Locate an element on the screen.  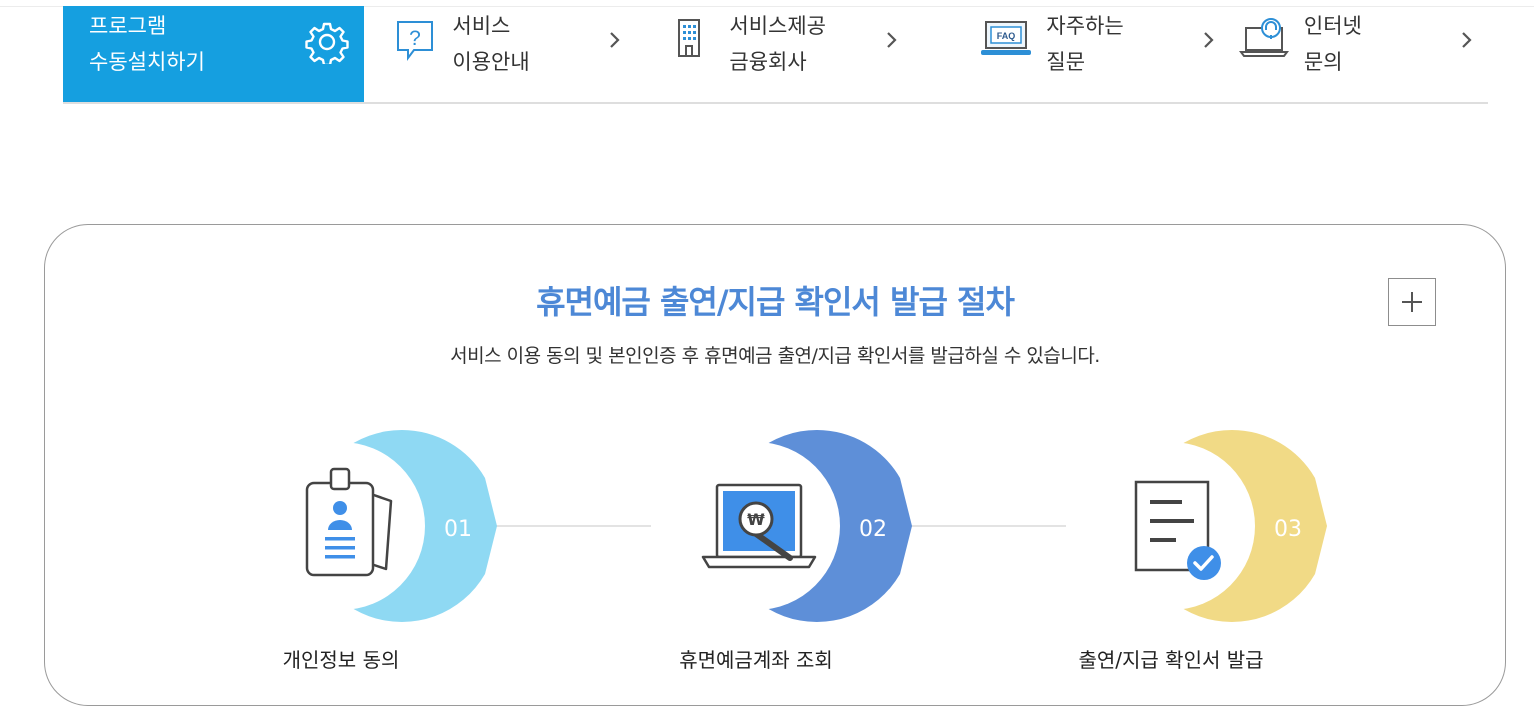
step-number: 01 is located at coordinates (458, 529).